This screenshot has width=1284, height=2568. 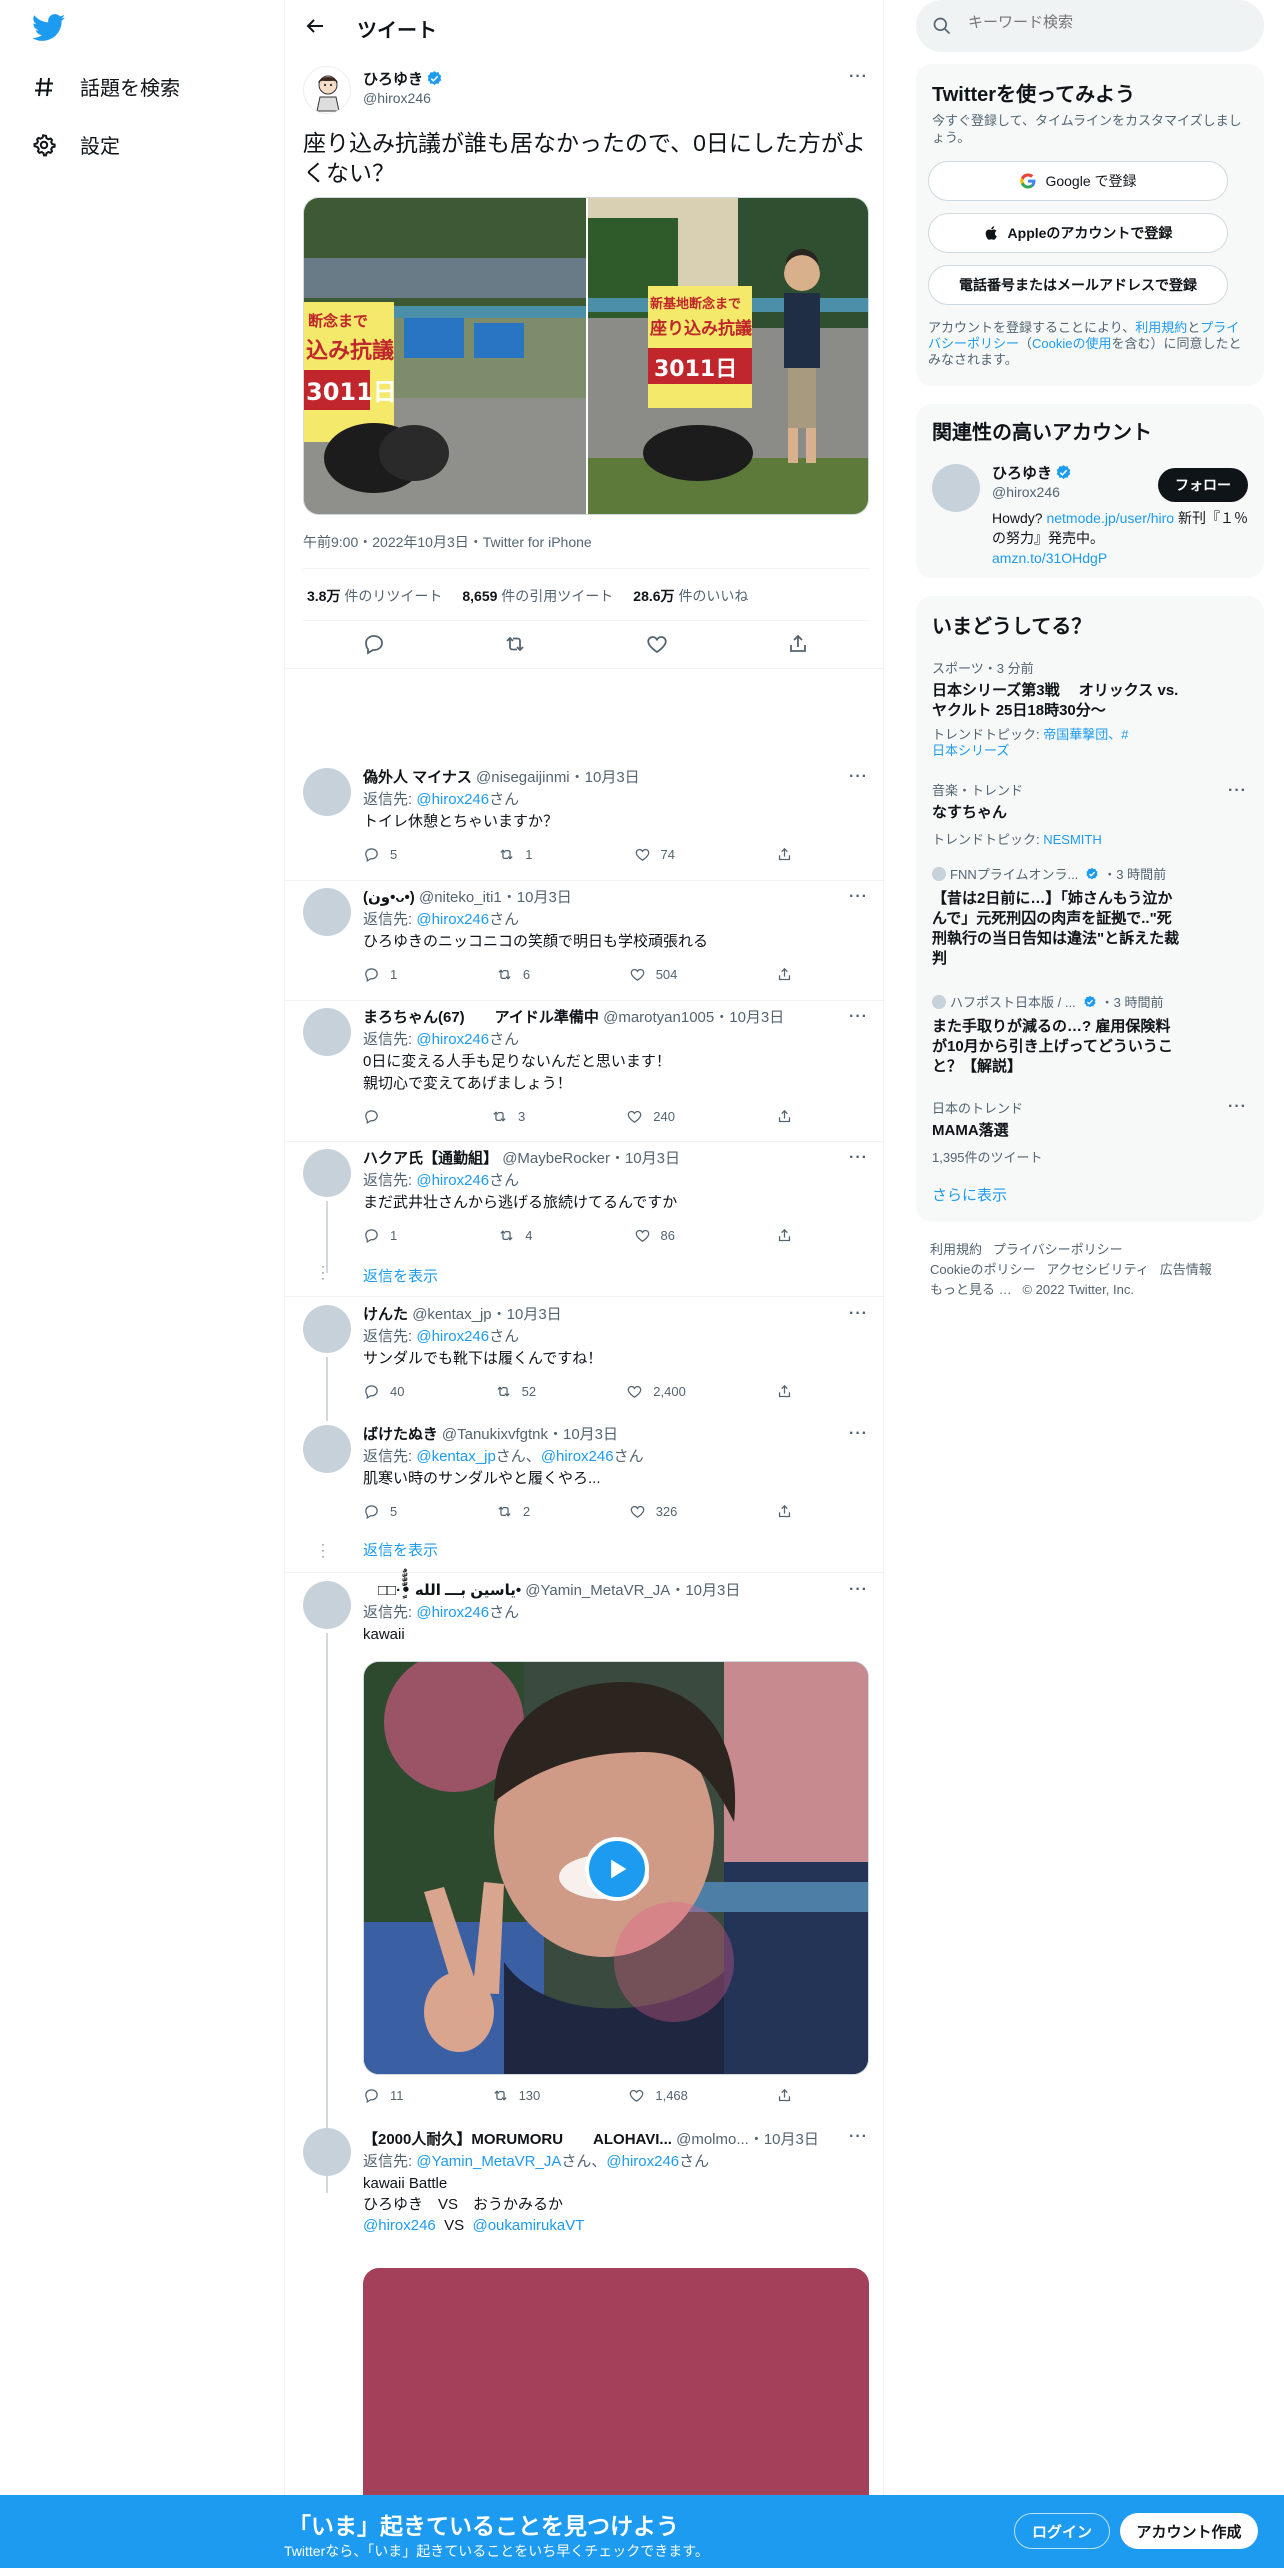 I want to click on related-name: ひろゆき, so click(x=1022, y=473).